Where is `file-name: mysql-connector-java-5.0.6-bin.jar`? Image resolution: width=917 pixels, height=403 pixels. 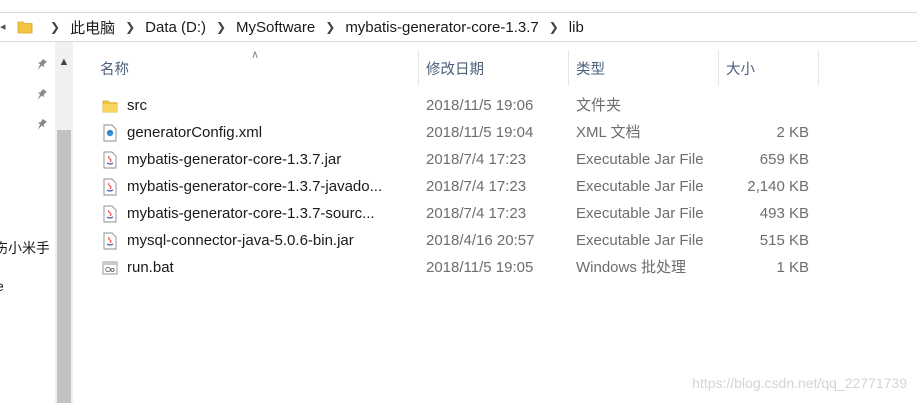 file-name: mysql-connector-java-5.0.6-bin.jar is located at coordinates (271, 240).